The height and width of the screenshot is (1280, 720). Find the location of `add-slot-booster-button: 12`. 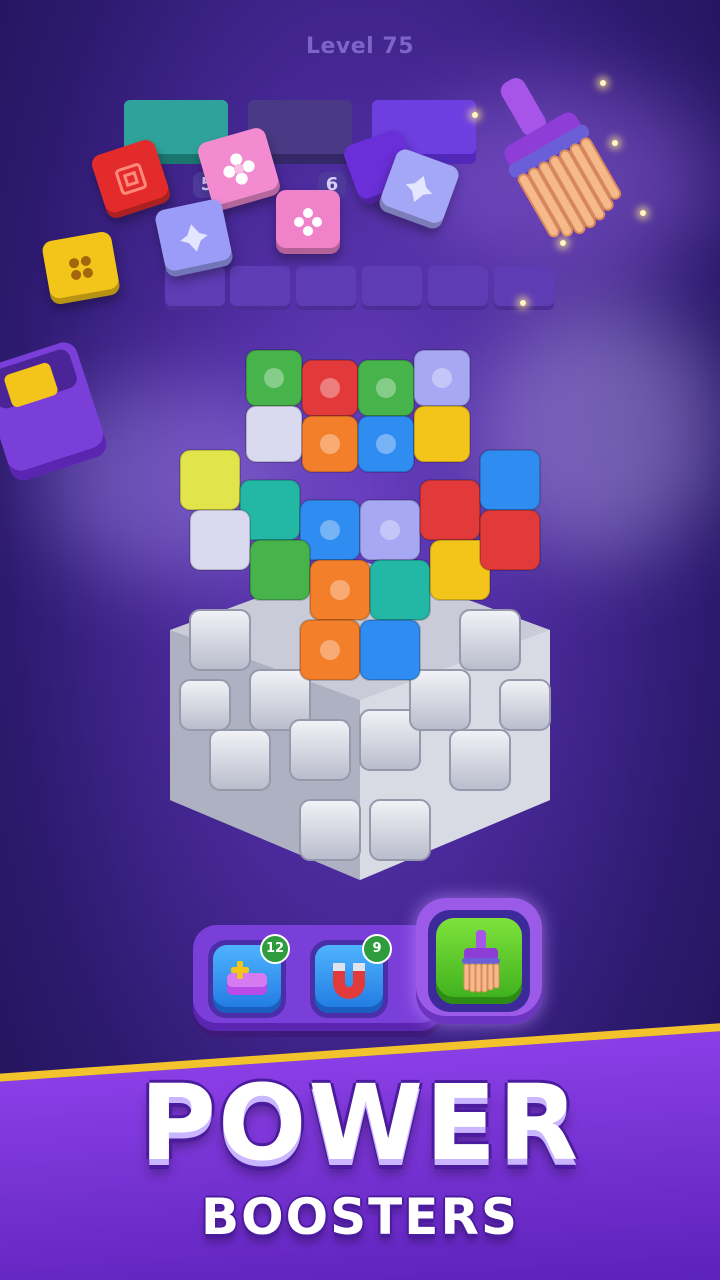

add-slot-booster-button: 12 is located at coordinates (249, 976).